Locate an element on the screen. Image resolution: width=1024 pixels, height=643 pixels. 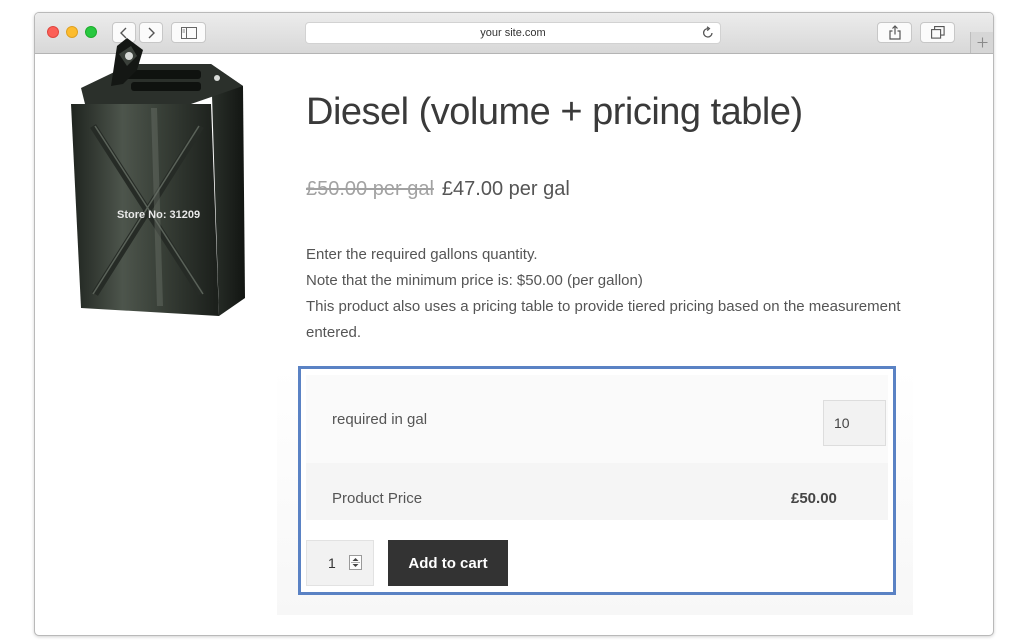
new-tab-button is located at coordinates (981, 42).